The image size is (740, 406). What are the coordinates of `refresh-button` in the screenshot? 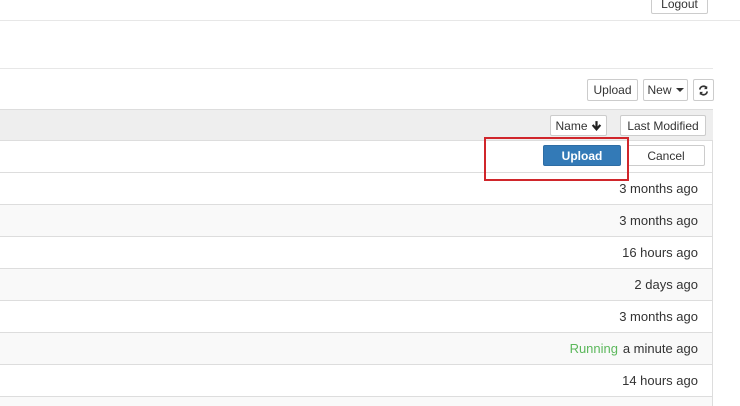 It's located at (703, 90).